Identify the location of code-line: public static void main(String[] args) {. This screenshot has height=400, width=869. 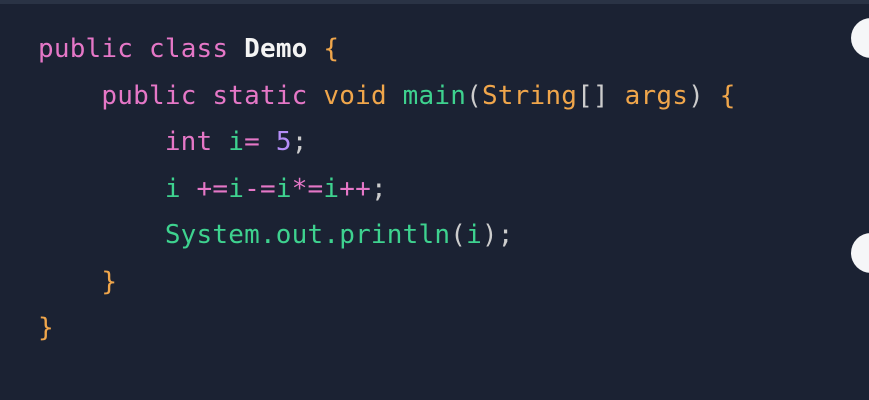
(387, 96).